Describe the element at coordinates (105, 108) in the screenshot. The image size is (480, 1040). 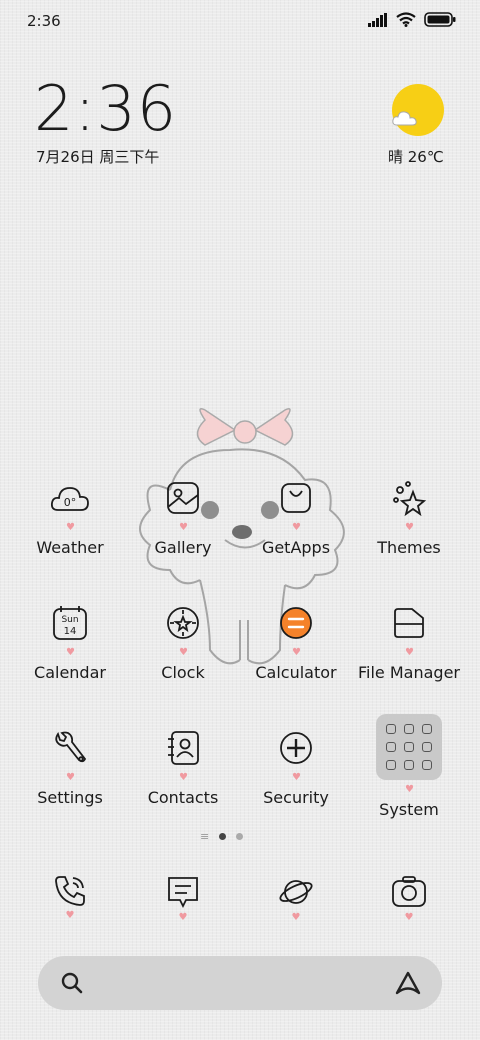
I see `clock-widget-time: 2:36` at that location.